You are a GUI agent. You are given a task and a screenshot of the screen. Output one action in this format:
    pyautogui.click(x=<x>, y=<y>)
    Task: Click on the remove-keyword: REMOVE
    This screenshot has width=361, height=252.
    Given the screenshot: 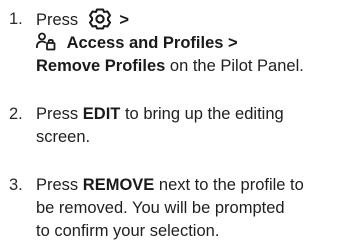 What is the action you would take?
    pyautogui.click(x=118, y=185)
    